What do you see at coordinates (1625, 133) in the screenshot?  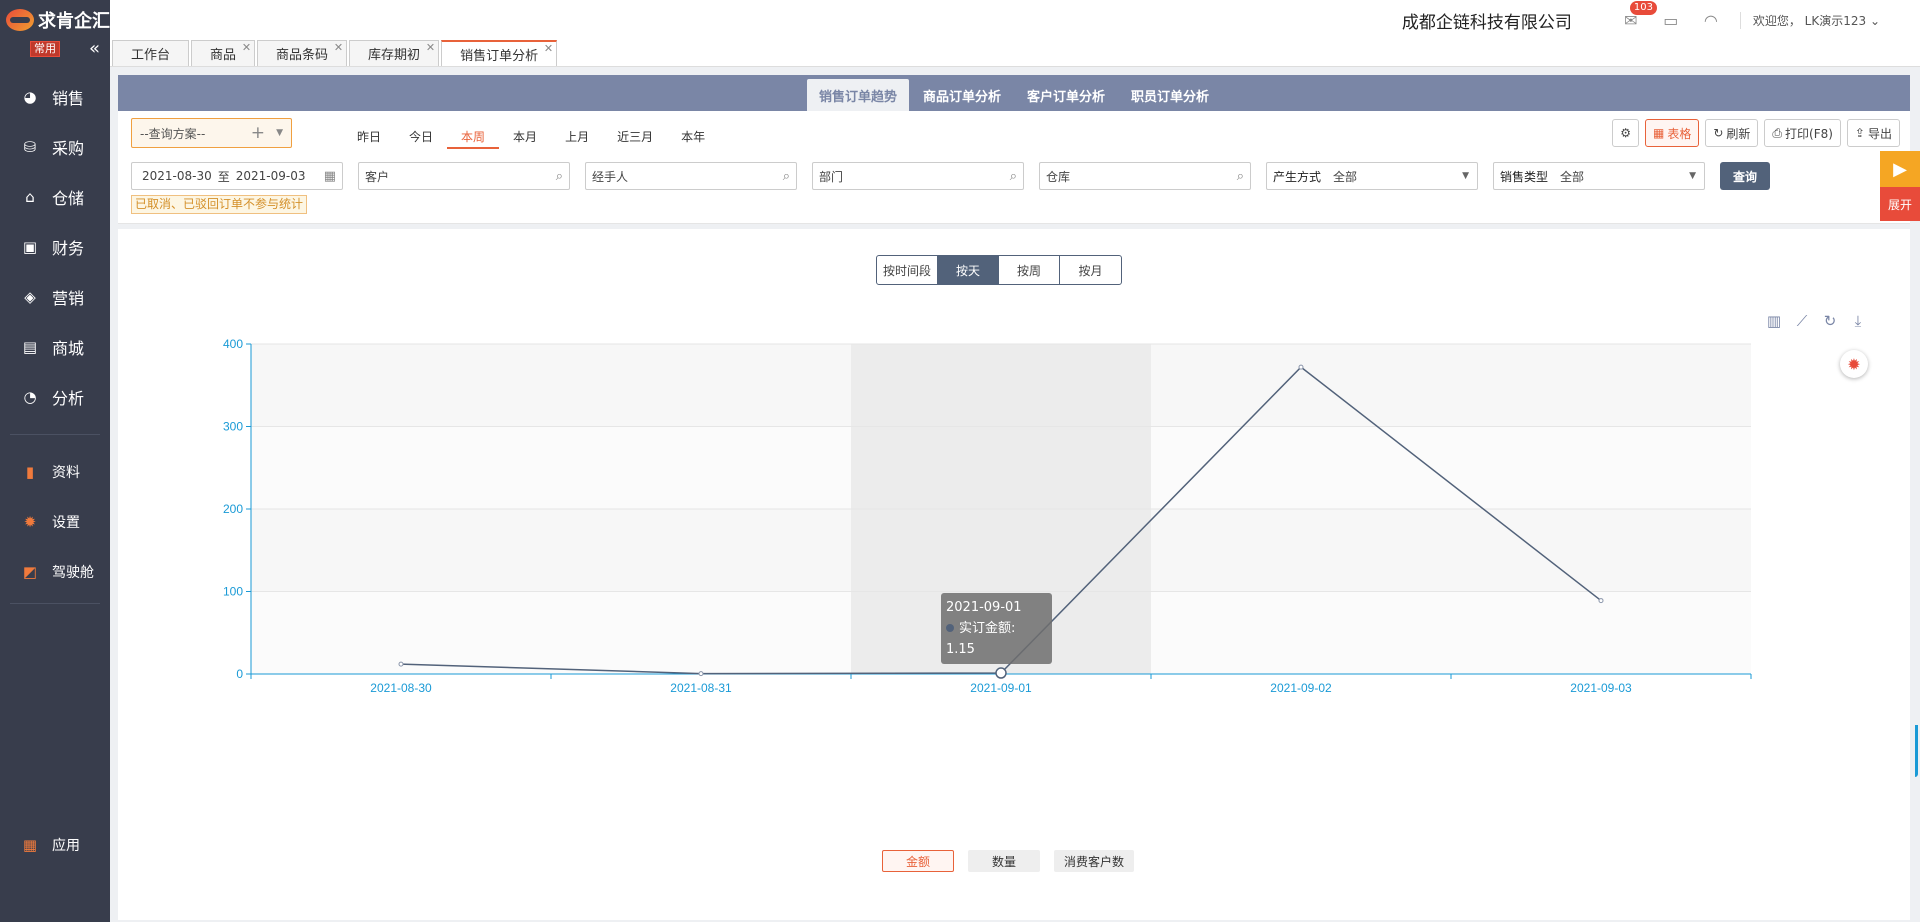 I see `settings-button: ⚙` at bounding box center [1625, 133].